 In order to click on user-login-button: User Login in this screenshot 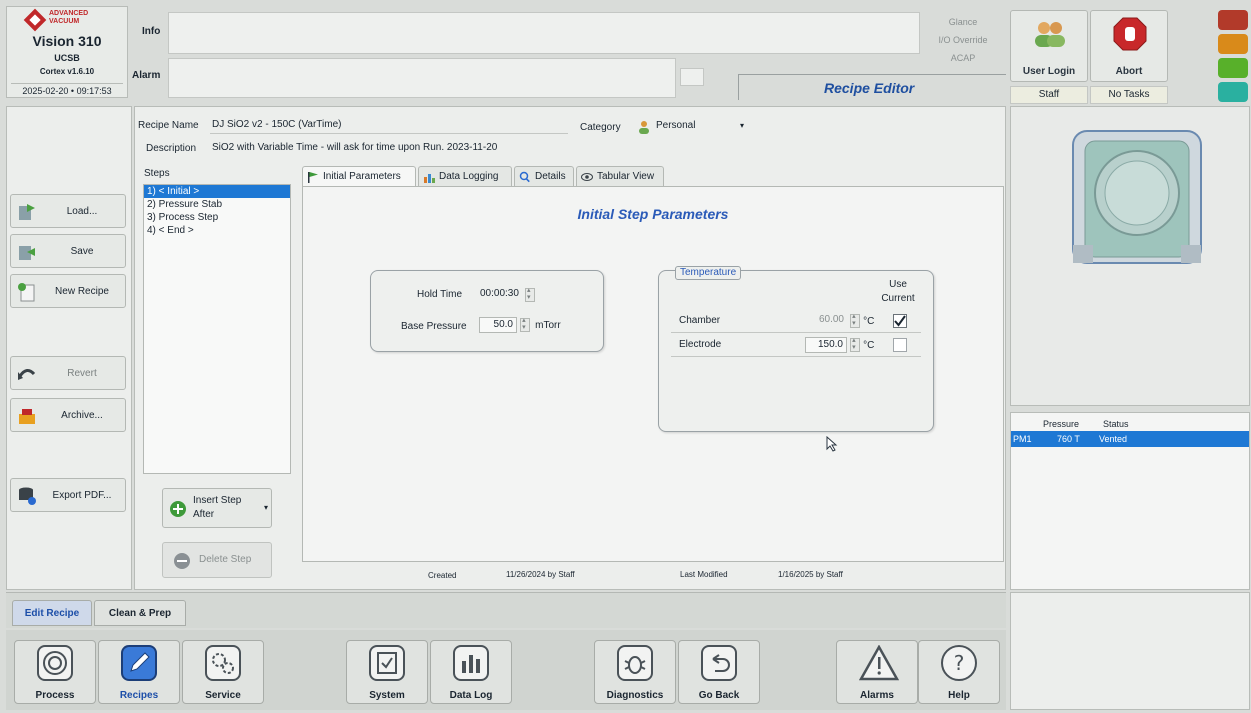, I will do `click(1049, 46)`.